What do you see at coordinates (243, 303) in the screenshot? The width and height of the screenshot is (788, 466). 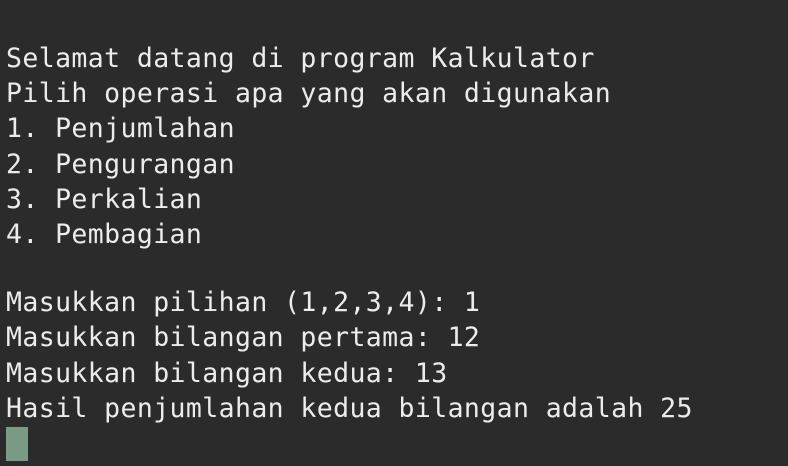 I see `choice-input-line: Masukkan pilihan (1,2,3,4): 1` at bounding box center [243, 303].